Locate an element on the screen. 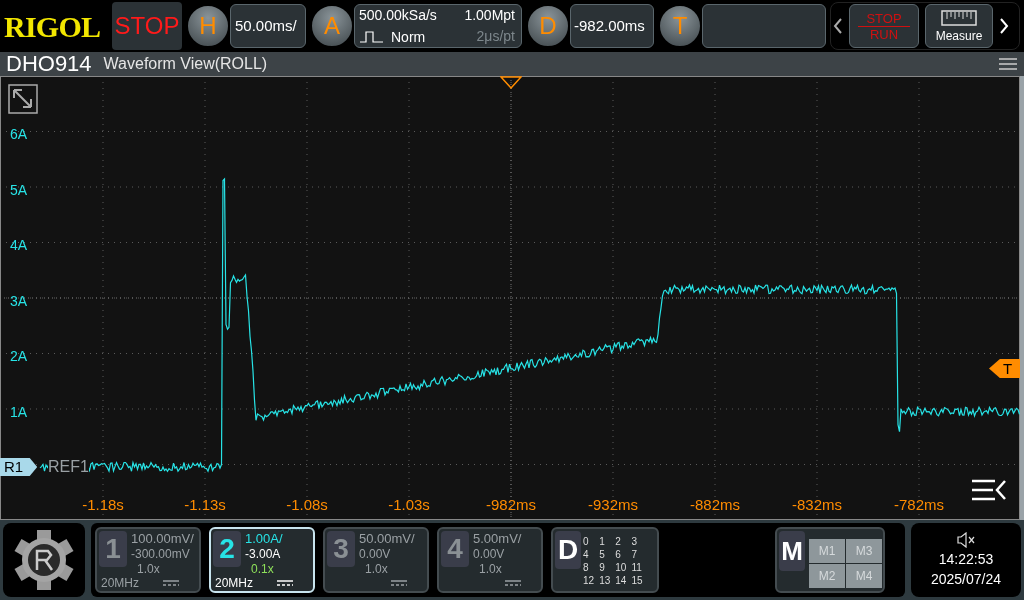 The height and width of the screenshot is (600, 1024). channel-number: 3 is located at coordinates (341, 549).